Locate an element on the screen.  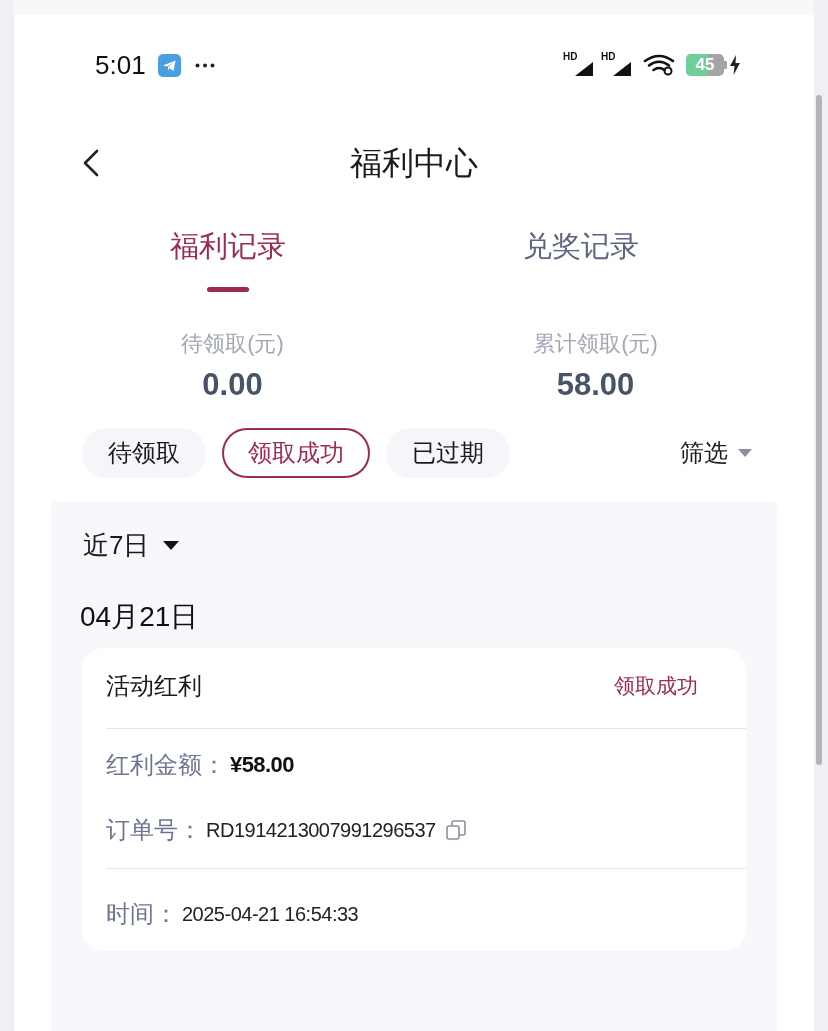
summary-label: 累计领取(元) is located at coordinates (595, 344).